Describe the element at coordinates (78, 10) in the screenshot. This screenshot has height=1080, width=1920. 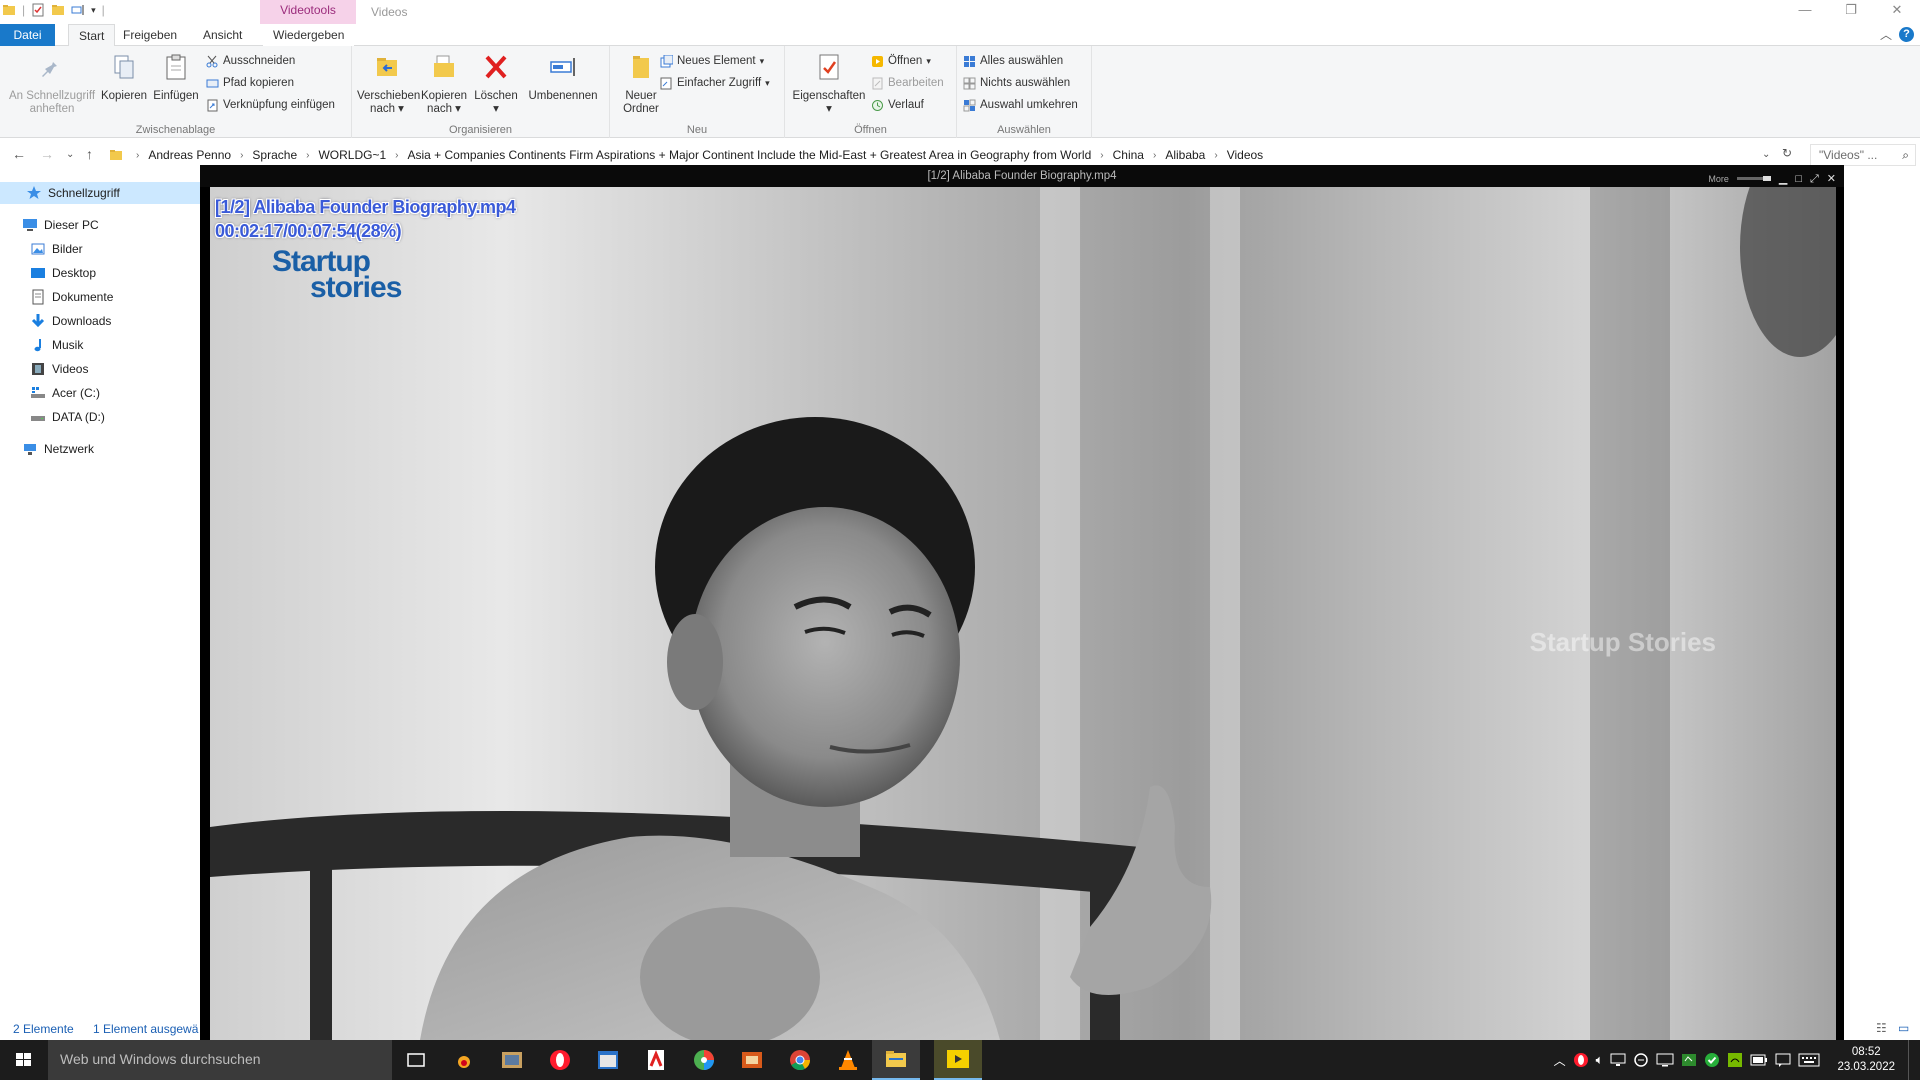
I see `rename-icon` at that location.